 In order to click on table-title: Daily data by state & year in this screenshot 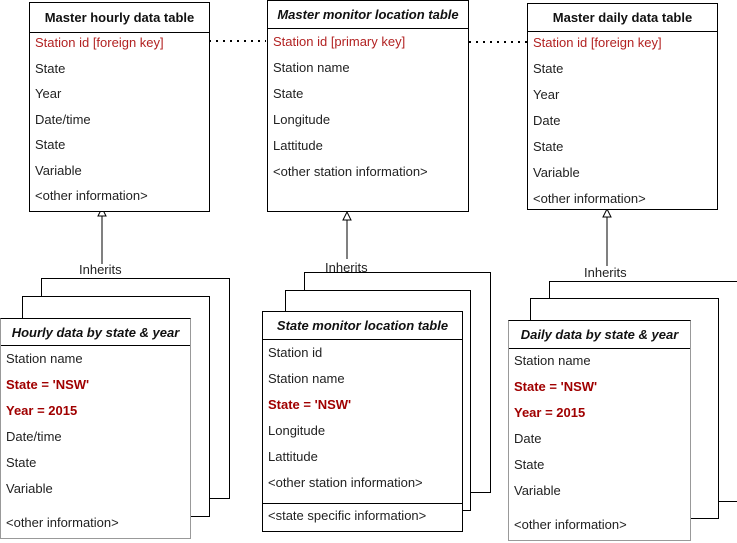, I will do `click(599, 335)`.